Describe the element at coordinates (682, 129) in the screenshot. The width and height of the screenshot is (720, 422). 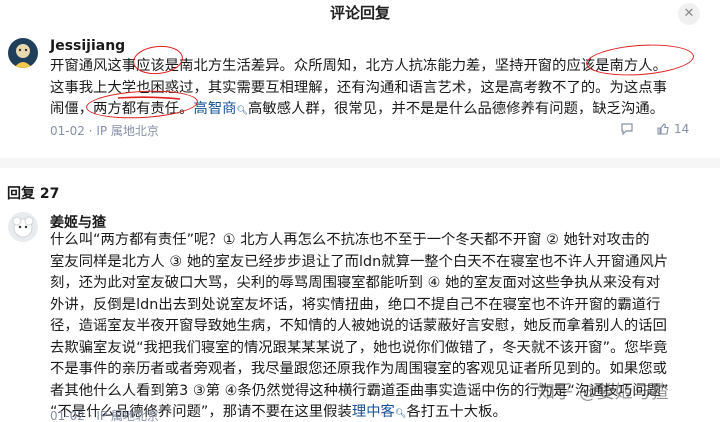
I see `like-count: 14` at that location.